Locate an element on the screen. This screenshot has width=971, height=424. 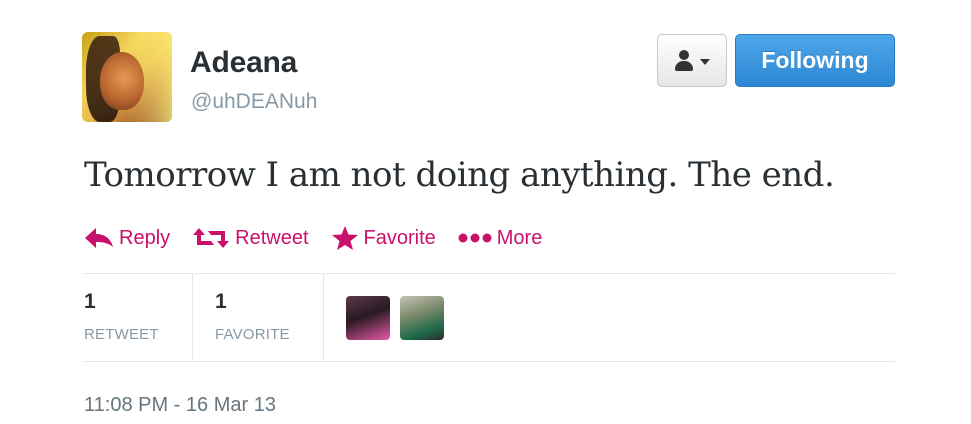
more-button: More is located at coordinates (500, 238).